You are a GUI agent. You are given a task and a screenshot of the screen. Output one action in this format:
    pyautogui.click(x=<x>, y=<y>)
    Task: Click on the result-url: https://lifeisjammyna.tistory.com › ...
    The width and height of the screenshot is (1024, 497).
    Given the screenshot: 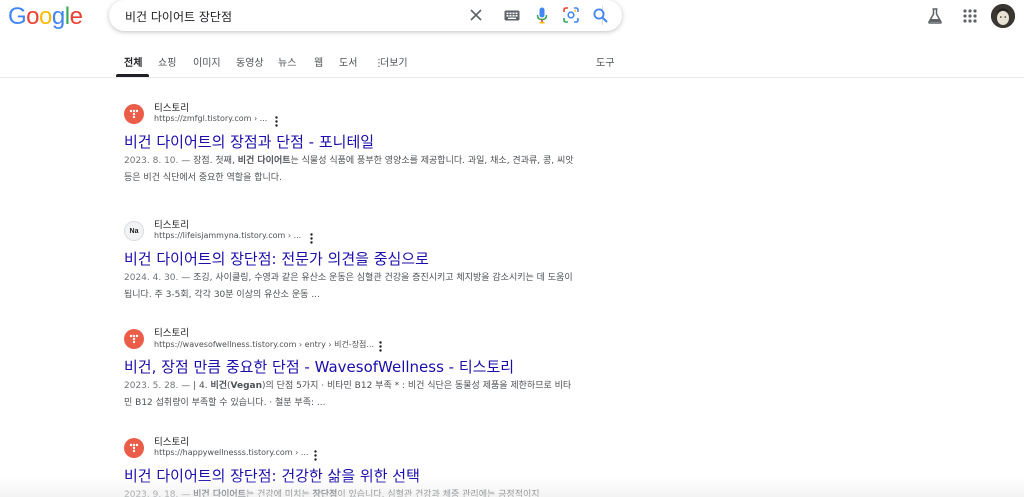 What is the action you would take?
    pyautogui.click(x=227, y=235)
    